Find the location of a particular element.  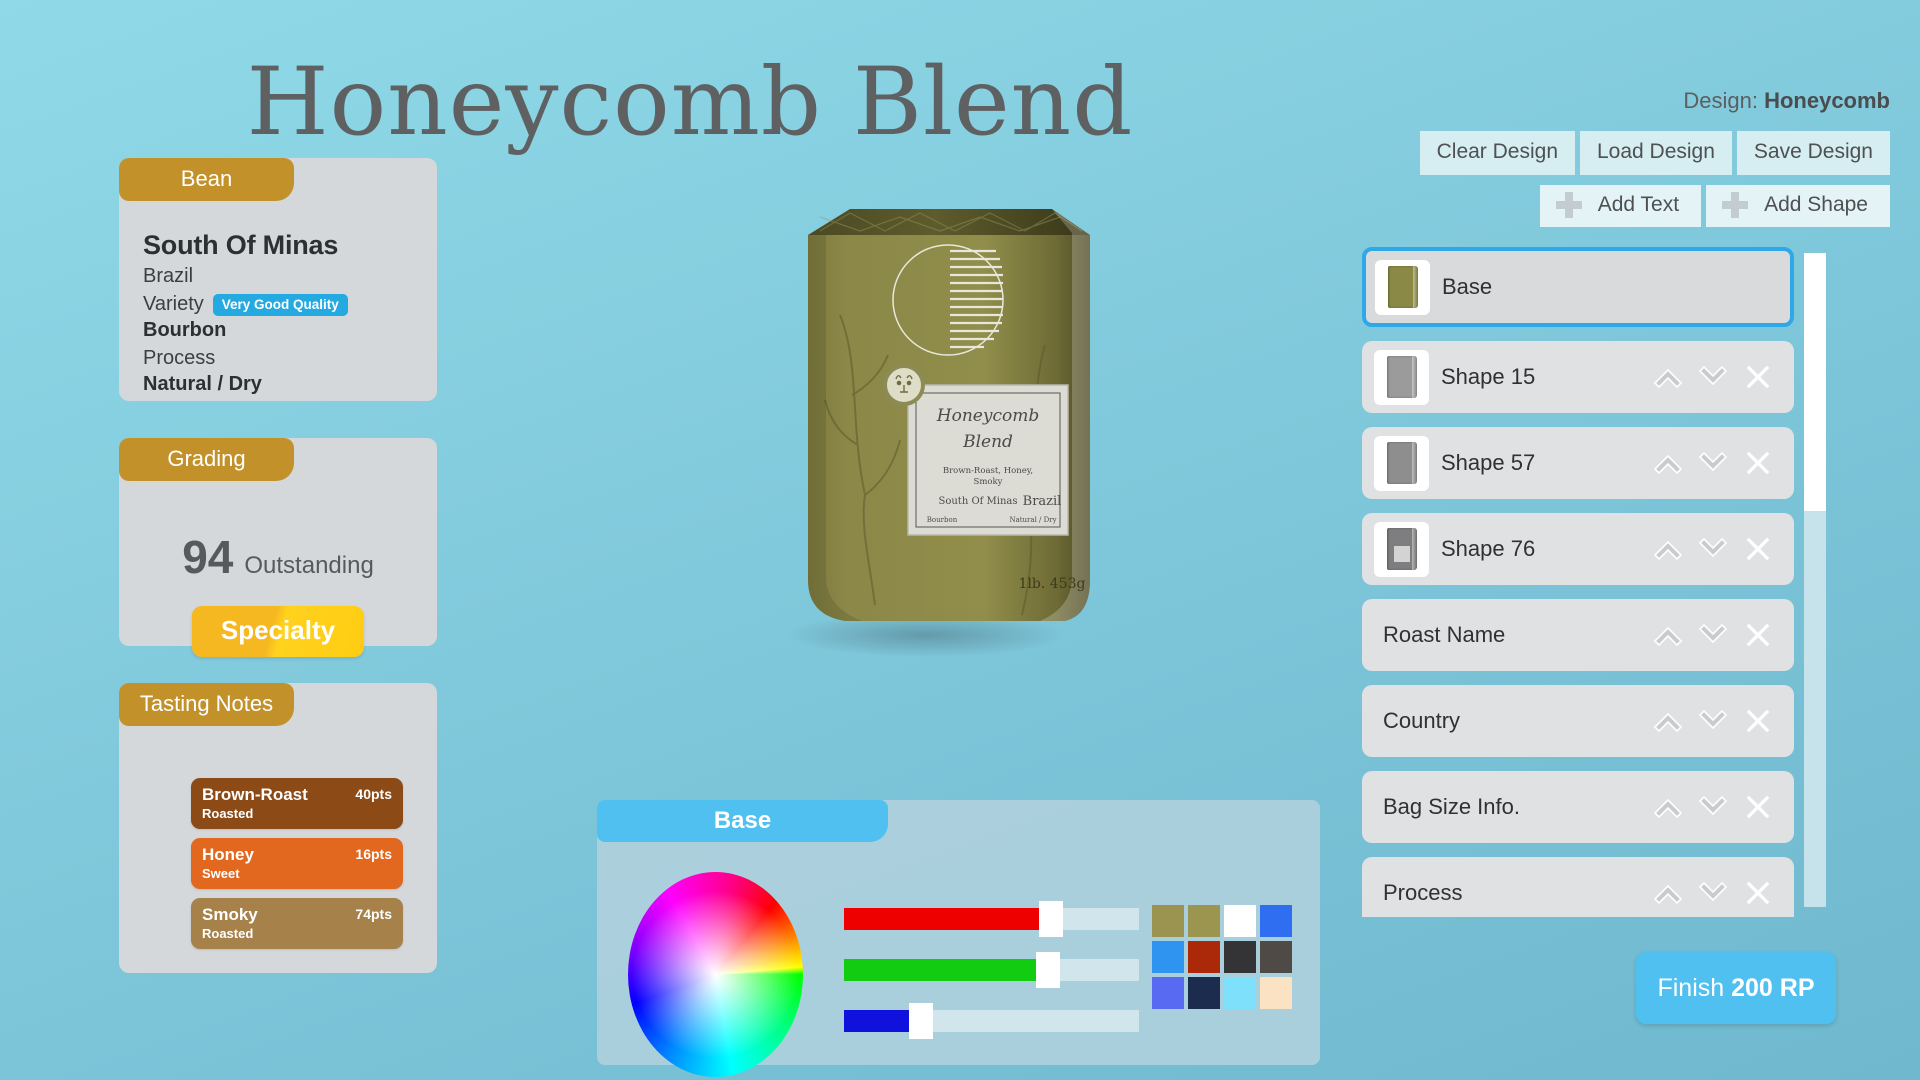

tasting-note-category: Sweet is located at coordinates (221, 873).